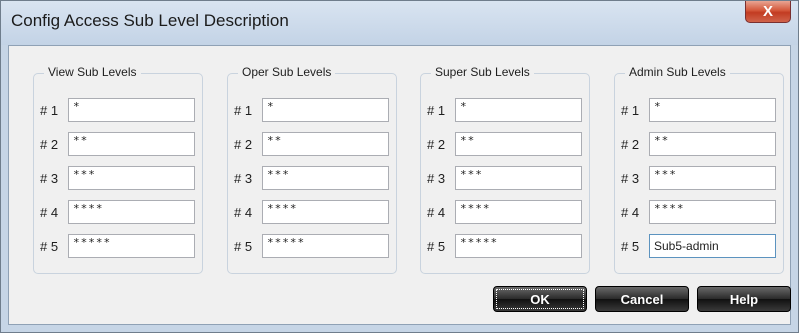 The width and height of the screenshot is (801, 335). Describe the element at coordinates (325, 110) in the screenshot. I see `oper-level-1-field: *` at that location.